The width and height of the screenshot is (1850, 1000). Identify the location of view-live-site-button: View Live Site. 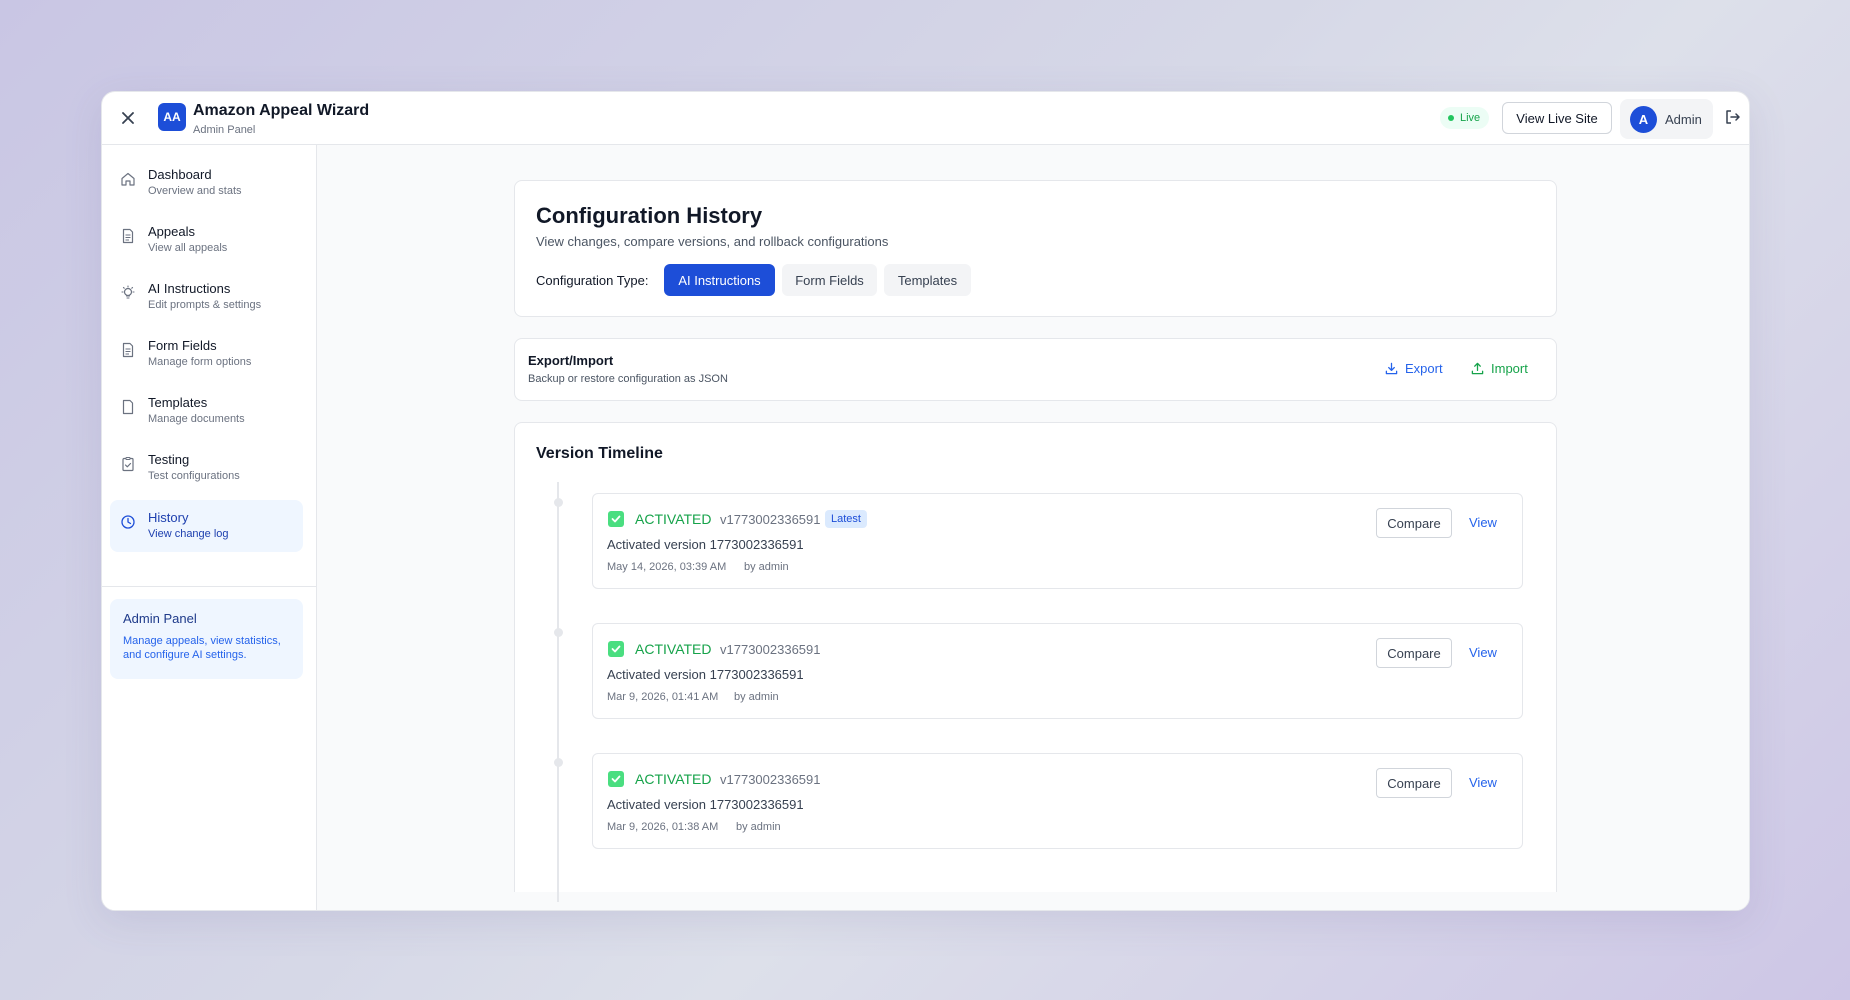
(1557, 118).